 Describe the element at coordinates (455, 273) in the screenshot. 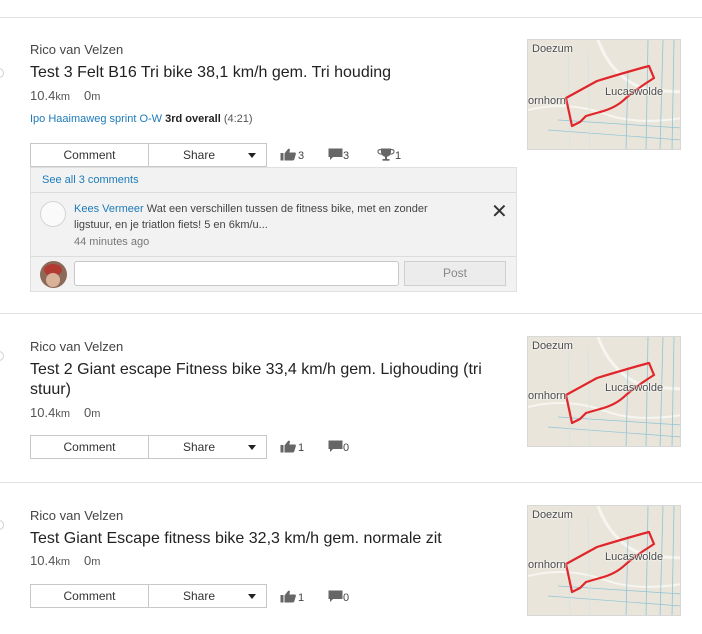

I see `post-comment-button: Post` at that location.